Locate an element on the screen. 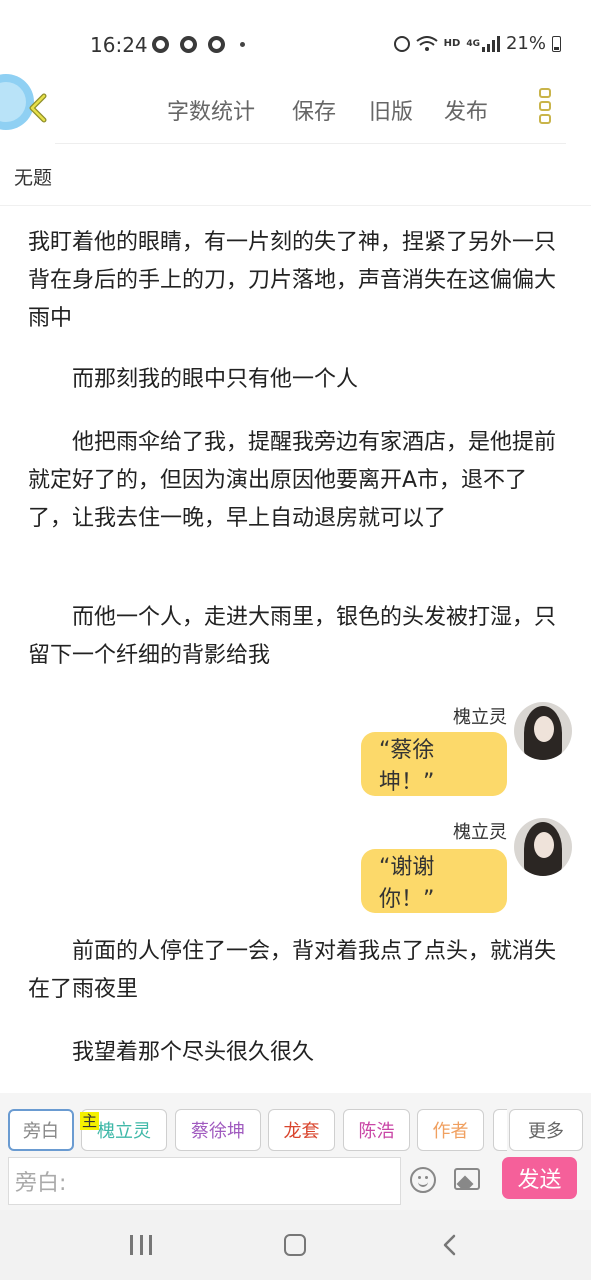 The height and width of the screenshot is (1280, 591). more-roles-button: 更多 is located at coordinates (546, 1130).